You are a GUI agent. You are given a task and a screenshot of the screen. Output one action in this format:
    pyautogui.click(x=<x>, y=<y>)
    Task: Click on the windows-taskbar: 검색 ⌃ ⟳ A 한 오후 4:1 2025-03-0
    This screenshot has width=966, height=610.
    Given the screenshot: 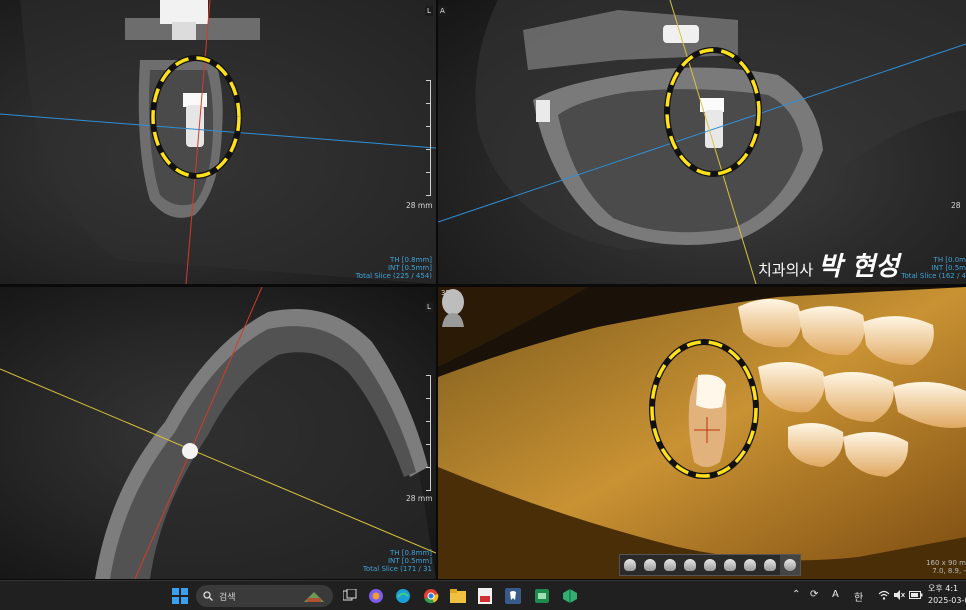 What is the action you would take?
    pyautogui.click(x=483, y=595)
    